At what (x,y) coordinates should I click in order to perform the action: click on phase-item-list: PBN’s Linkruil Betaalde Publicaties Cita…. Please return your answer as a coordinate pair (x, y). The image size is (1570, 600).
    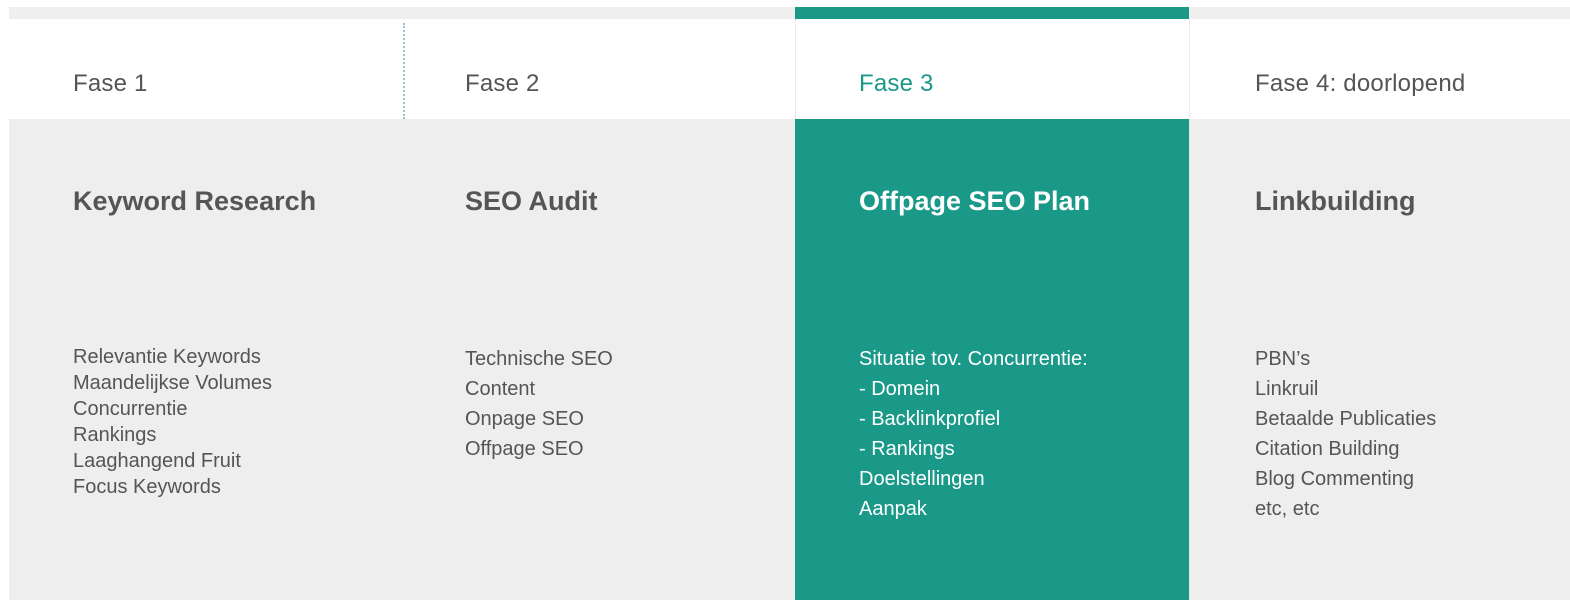
    Looking at the image, I should click on (1345, 434).